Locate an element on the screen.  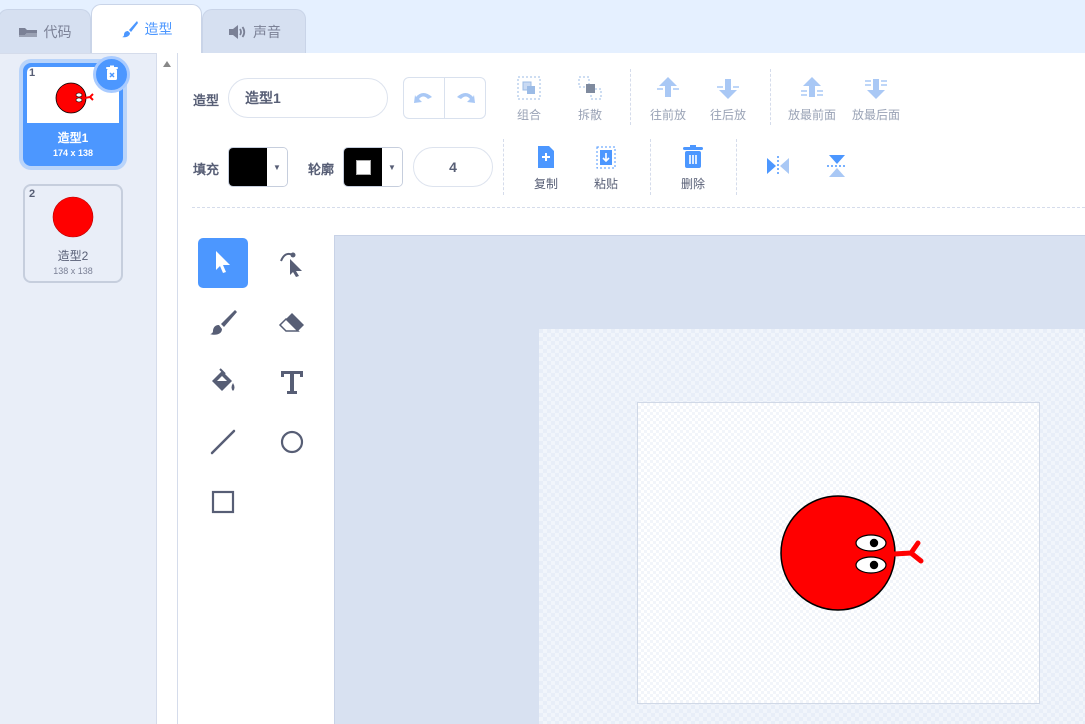
group-icon is located at coordinates (529, 88).